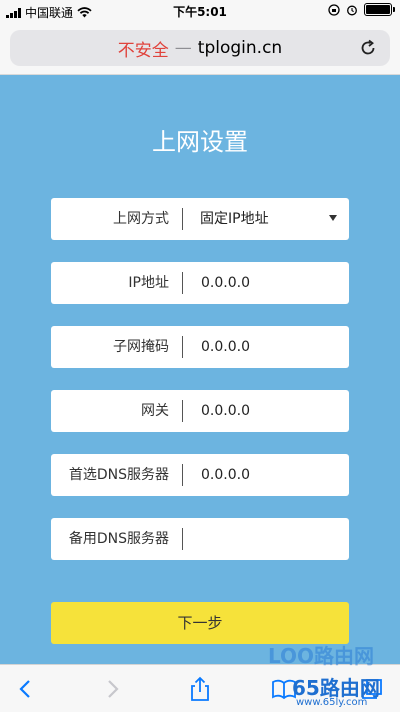  Describe the element at coordinates (200, 11) in the screenshot. I see `status-bar: 中国联通 下午5:01` at that location.